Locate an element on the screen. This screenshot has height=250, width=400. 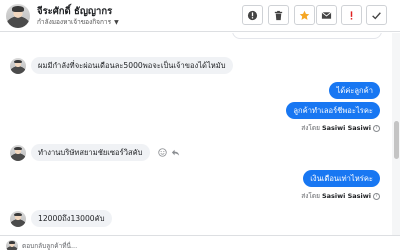
star-icon is located at coordinates (304, 15).